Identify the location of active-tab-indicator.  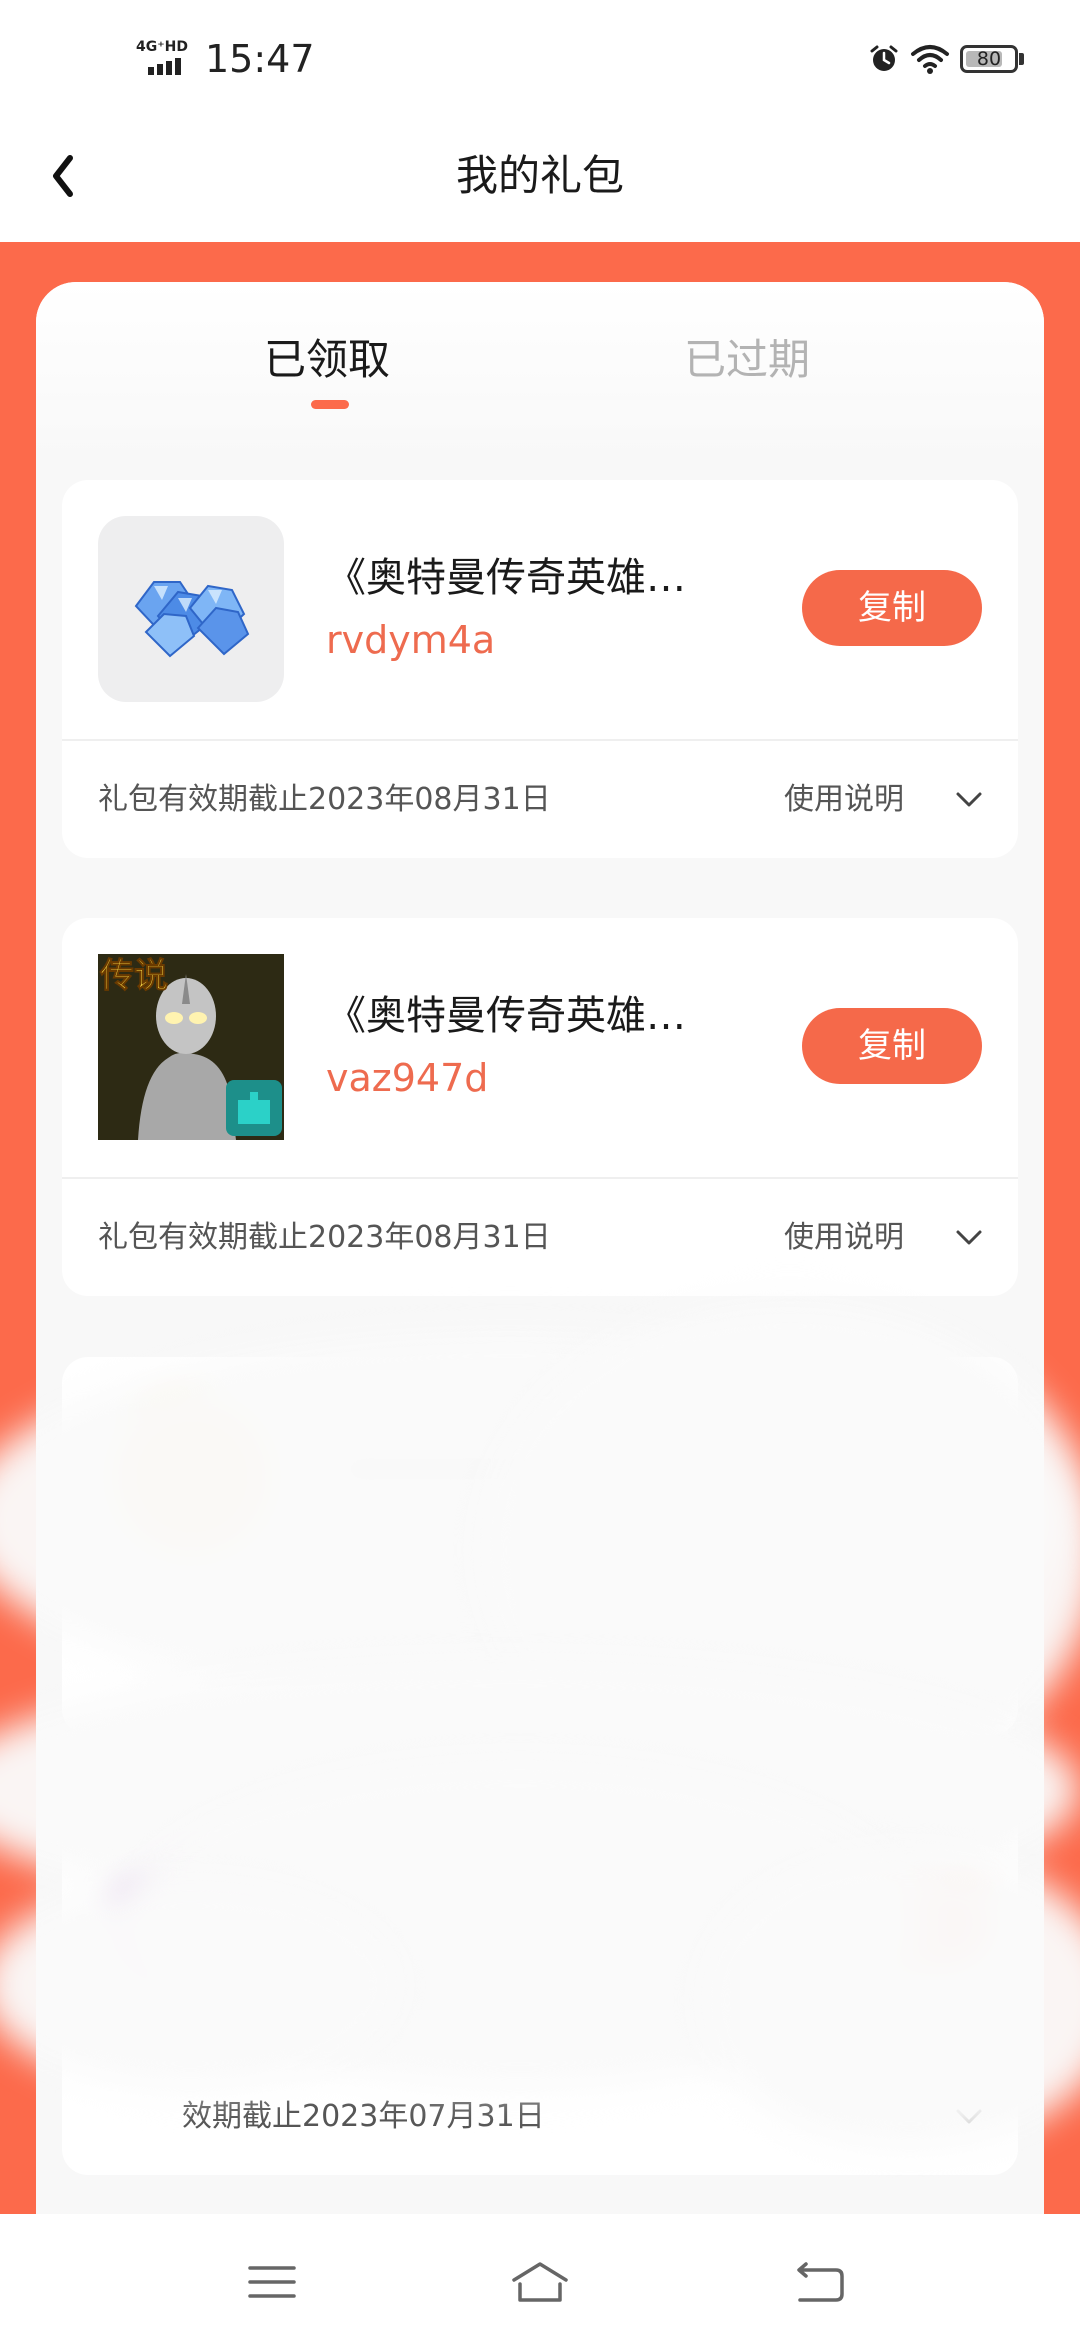
(330, 404).